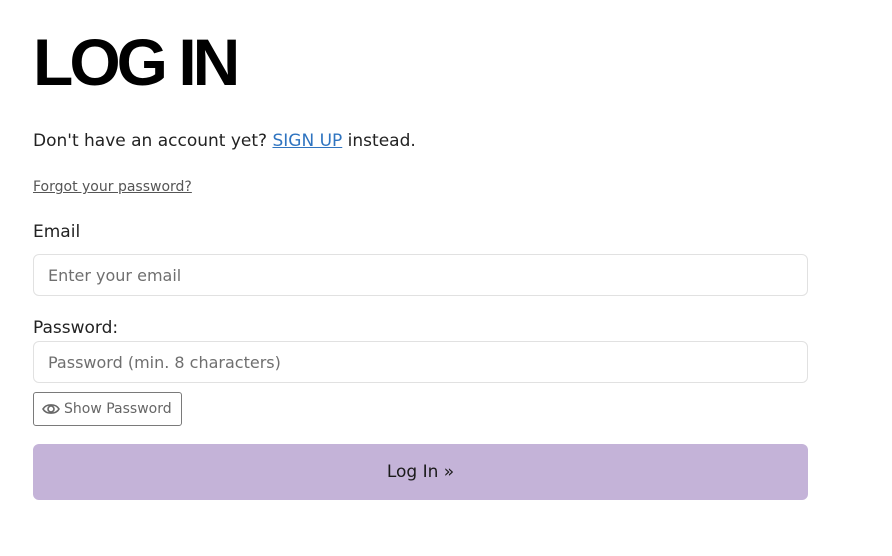 The image size is (892, 556). Describe the element at coordinates (381, 141) in the screenshot. I see `signup-suffix-text: instead.` at that location.